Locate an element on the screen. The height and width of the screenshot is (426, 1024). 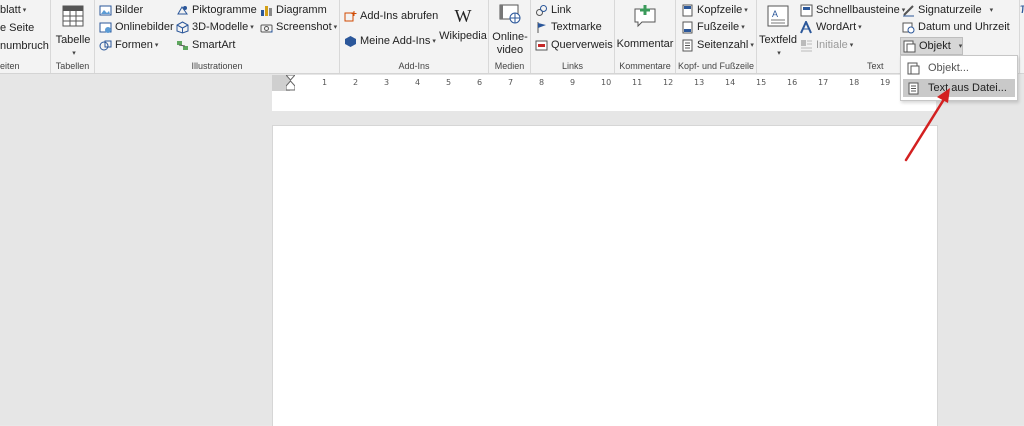
shapes-button: Formen ▾ is located at coordinates (128, 45).